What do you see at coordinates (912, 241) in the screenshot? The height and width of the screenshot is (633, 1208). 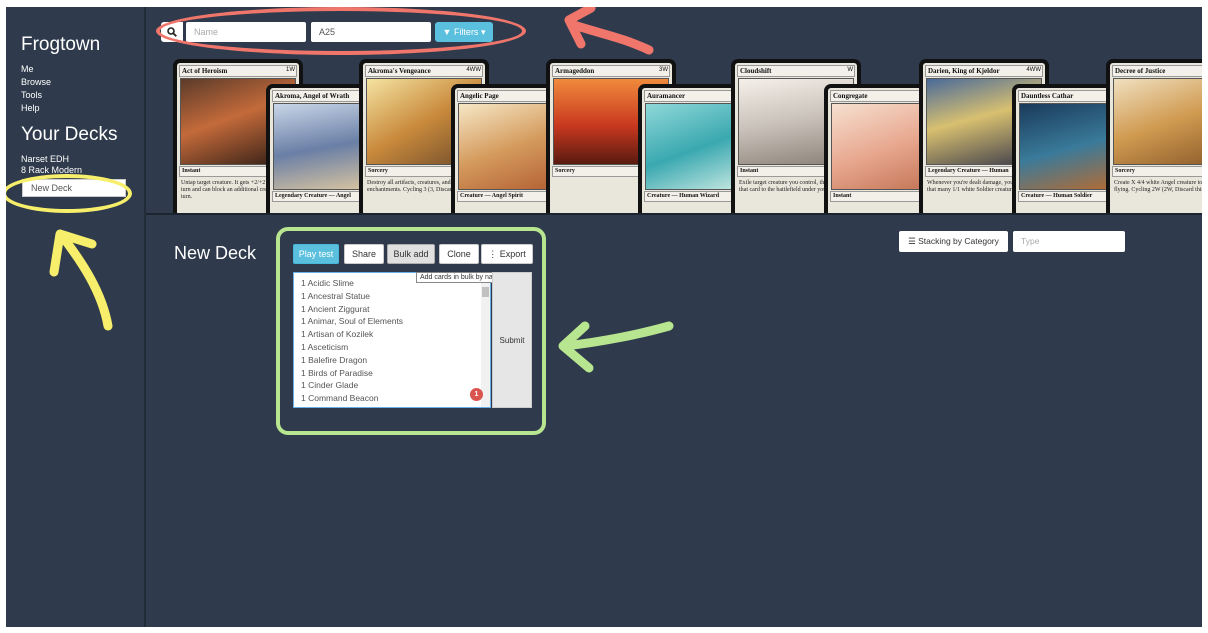 I see `list-icon: ☰` at bounding box center [912, 241].